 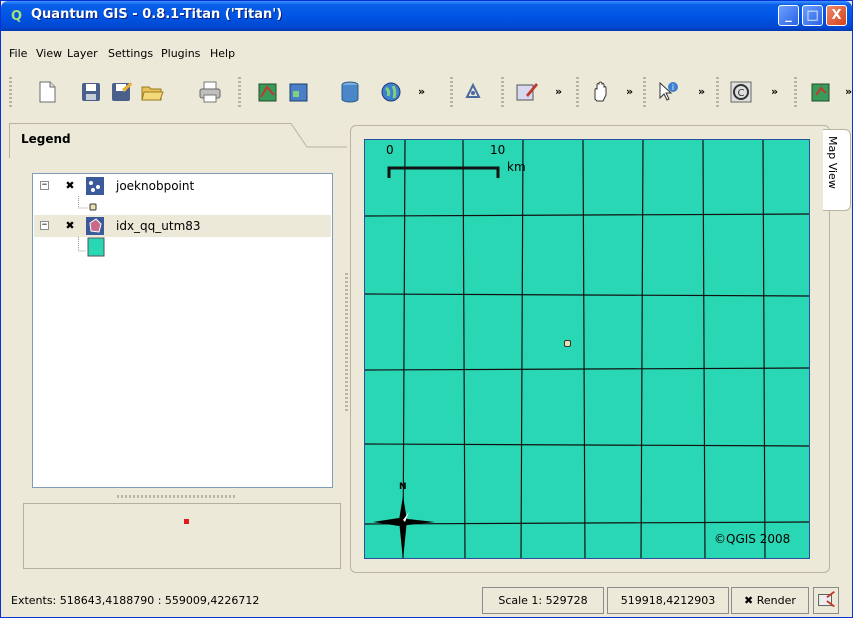 I want to click on scale-bar-start-label: 0, so click(x=390, y=150).